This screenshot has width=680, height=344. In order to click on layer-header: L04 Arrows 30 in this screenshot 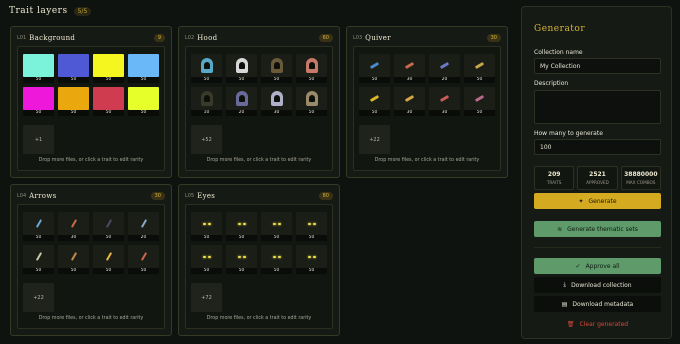, I will do `click(91, 196)`.